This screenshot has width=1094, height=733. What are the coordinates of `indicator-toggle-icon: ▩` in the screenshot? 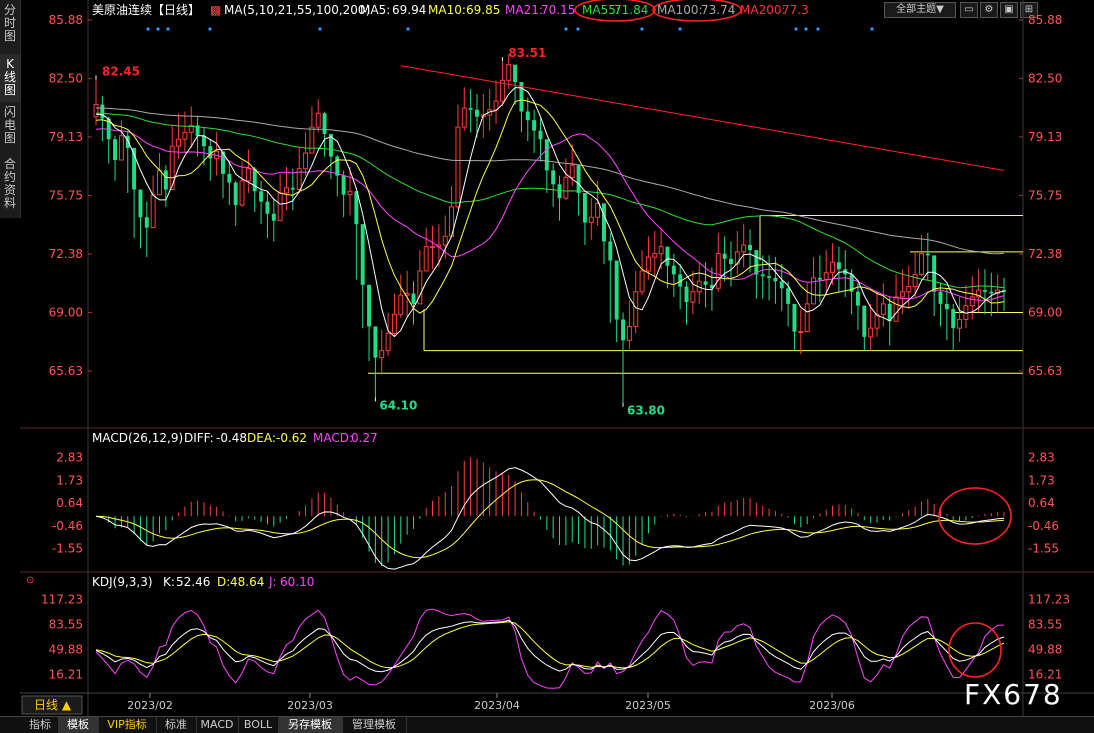 It's located at (215, 10).